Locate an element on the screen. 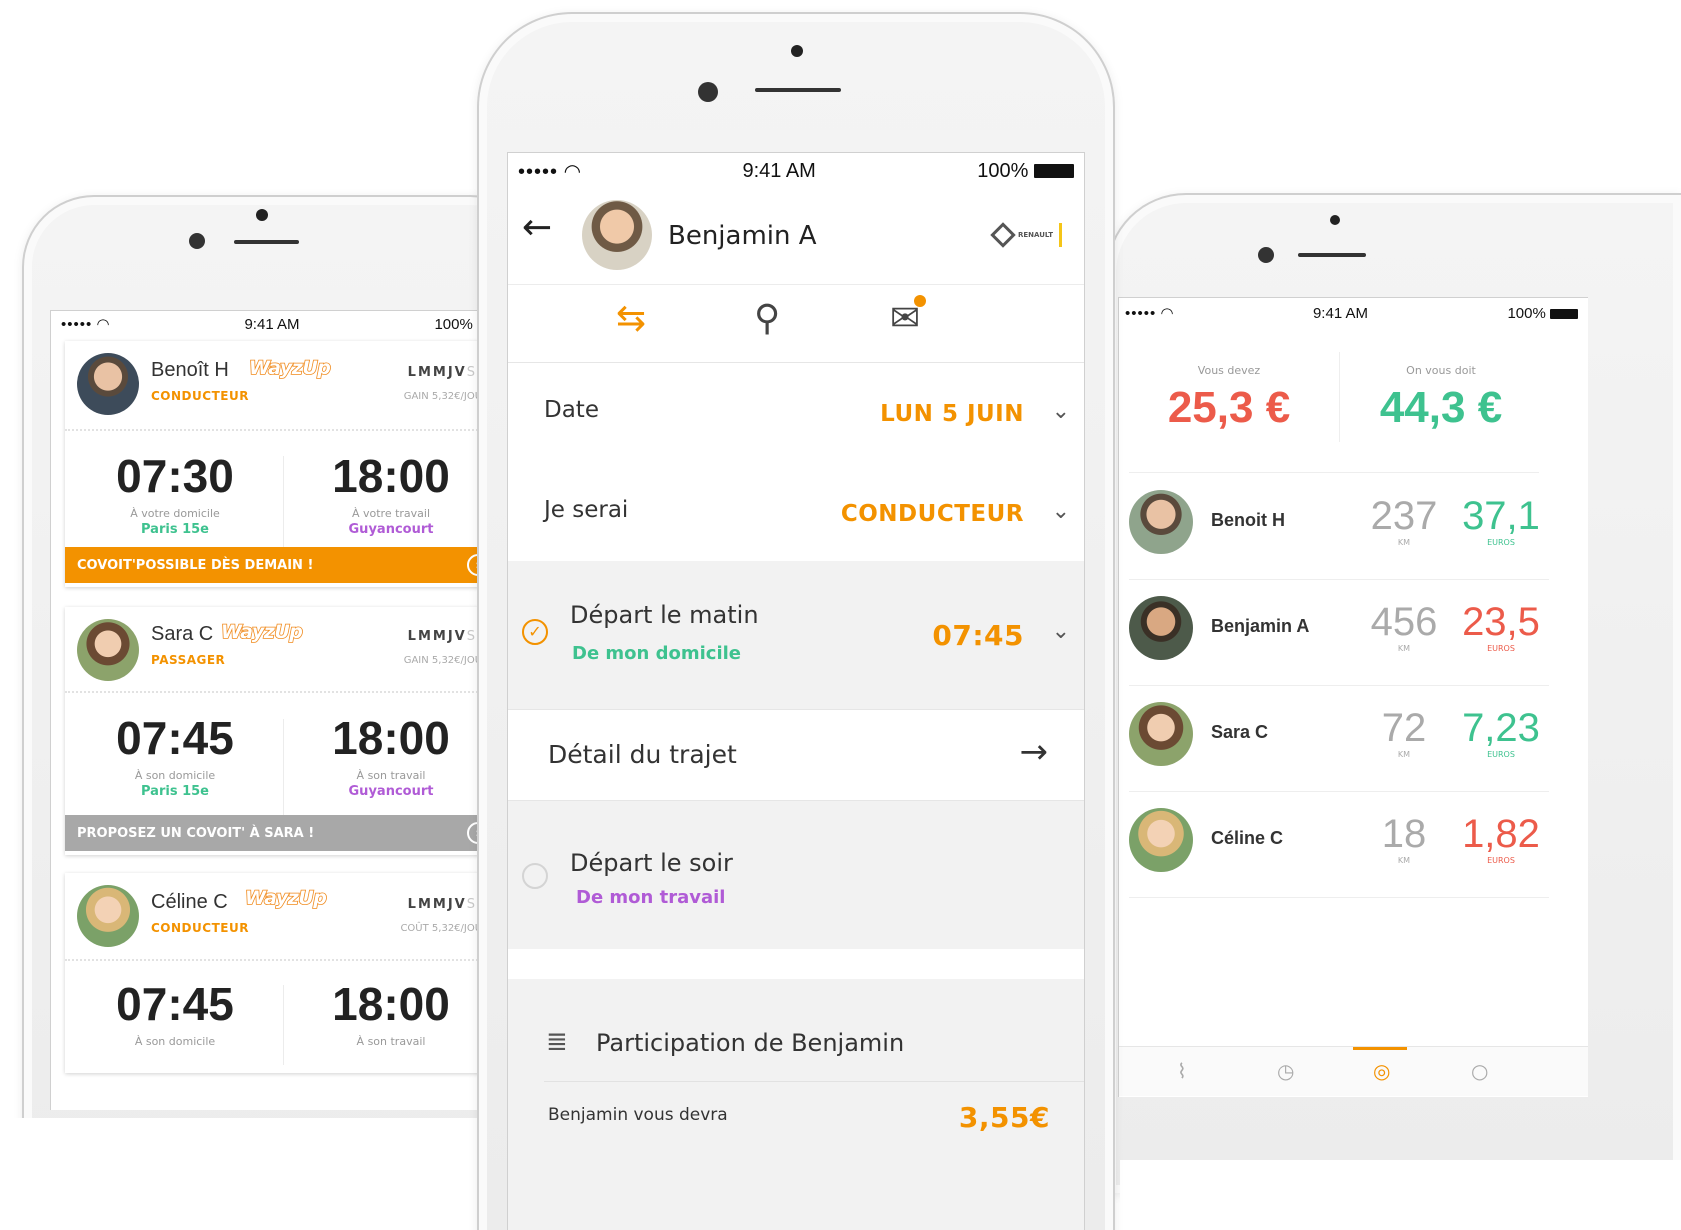  morning-column: 07:30 À votre domicile Paris 15e is located at coordinates (175, 493).